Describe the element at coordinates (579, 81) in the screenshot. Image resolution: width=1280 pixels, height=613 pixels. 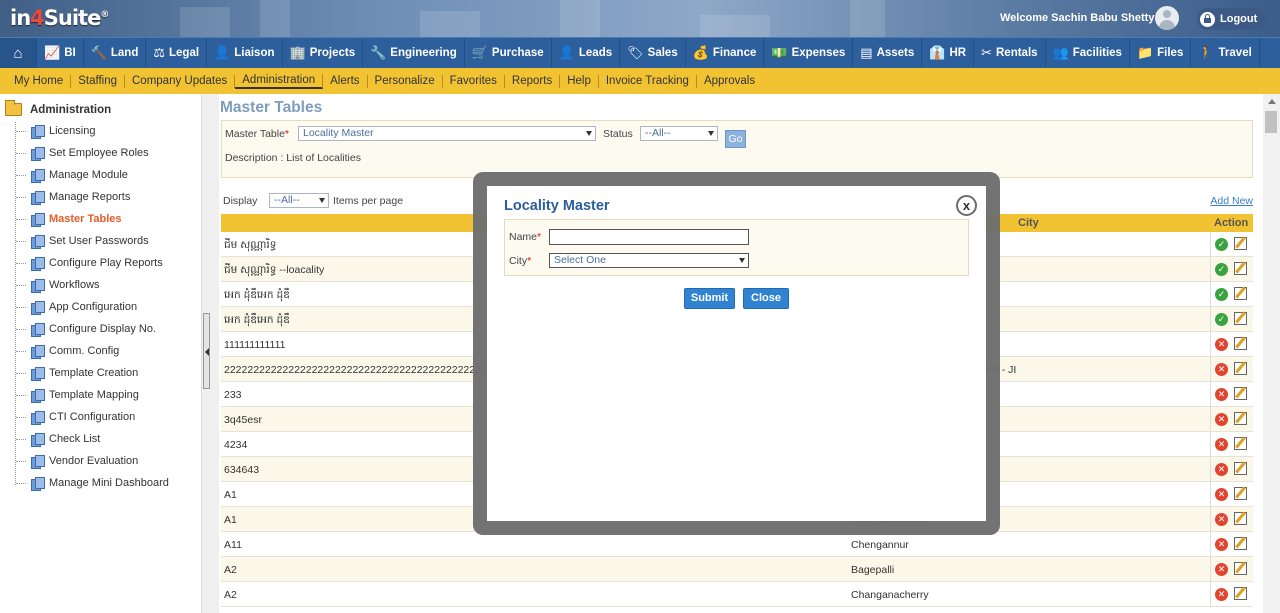
I see `subnav-item-help: Help` at that location.